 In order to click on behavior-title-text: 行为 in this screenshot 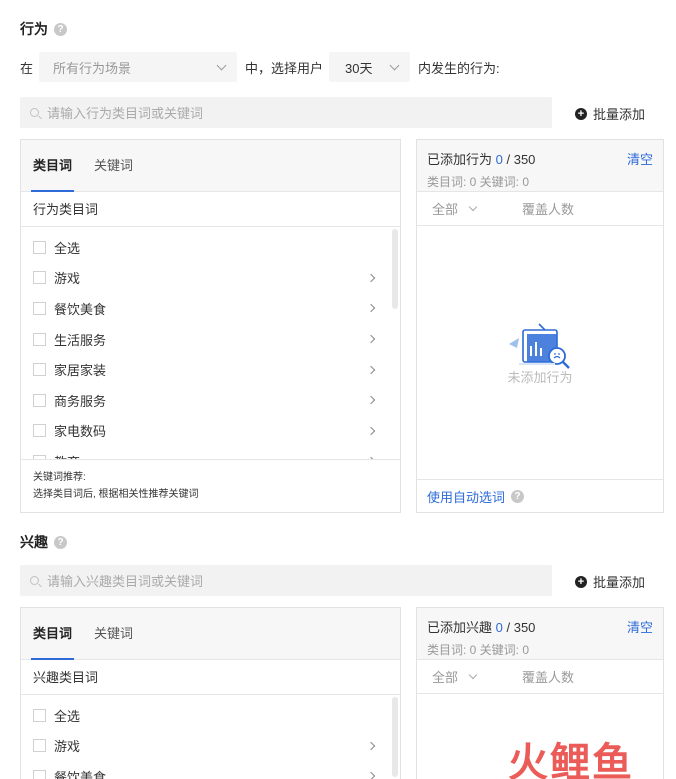, I will do `click(34, 29)`.